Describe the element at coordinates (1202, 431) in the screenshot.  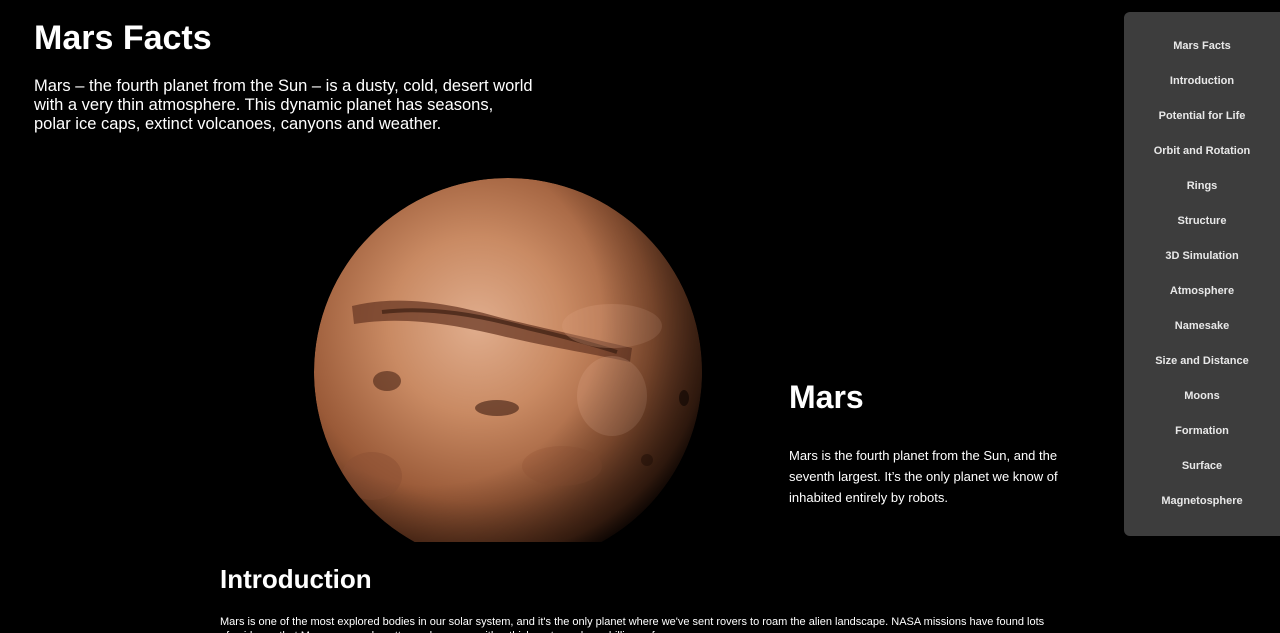
I see `nav-link-formation: Formation` at that location.